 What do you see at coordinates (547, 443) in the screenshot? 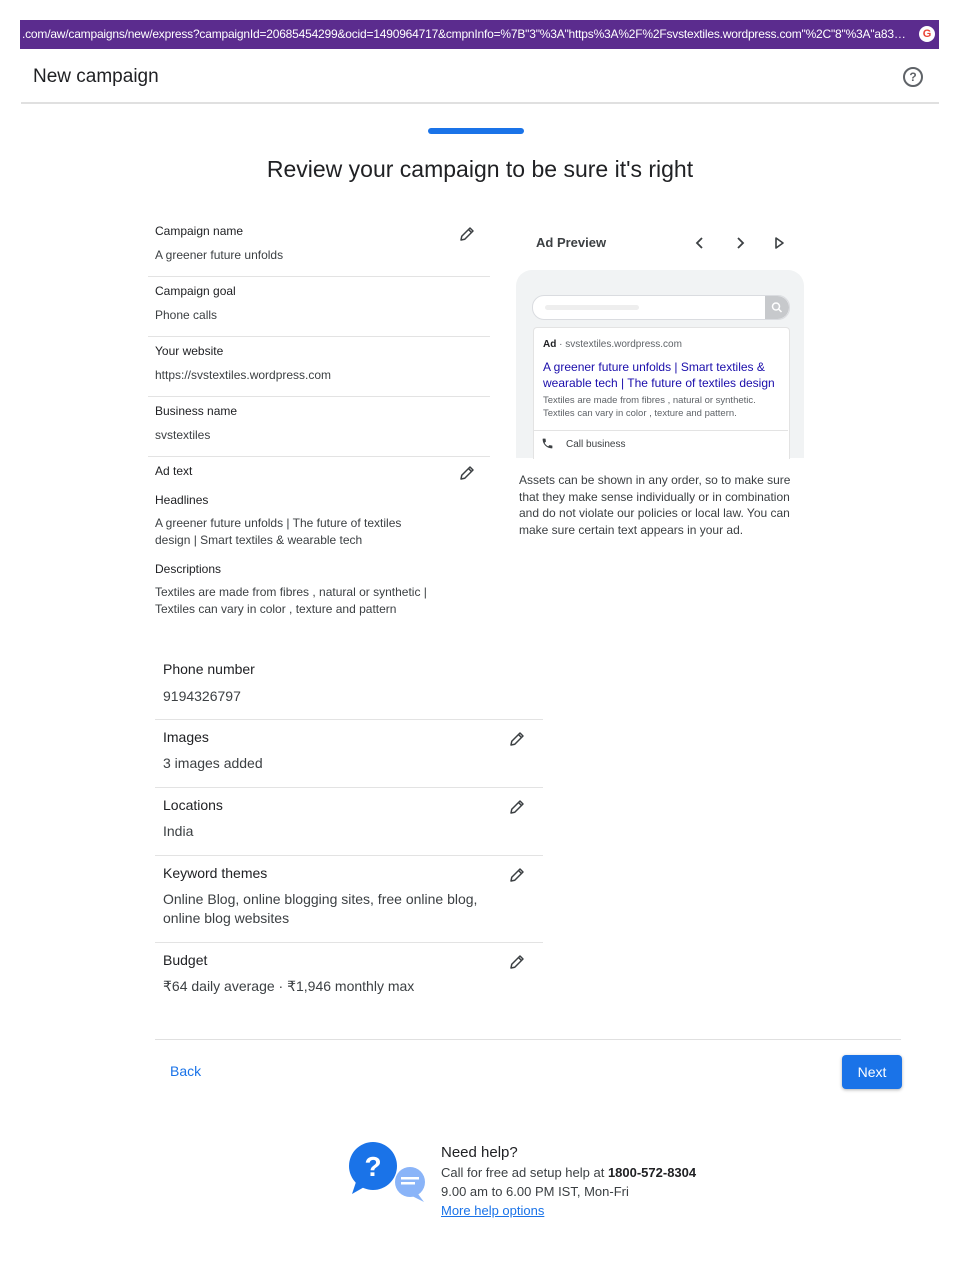
I see `phone-icon` at bounding box center [547, 443].